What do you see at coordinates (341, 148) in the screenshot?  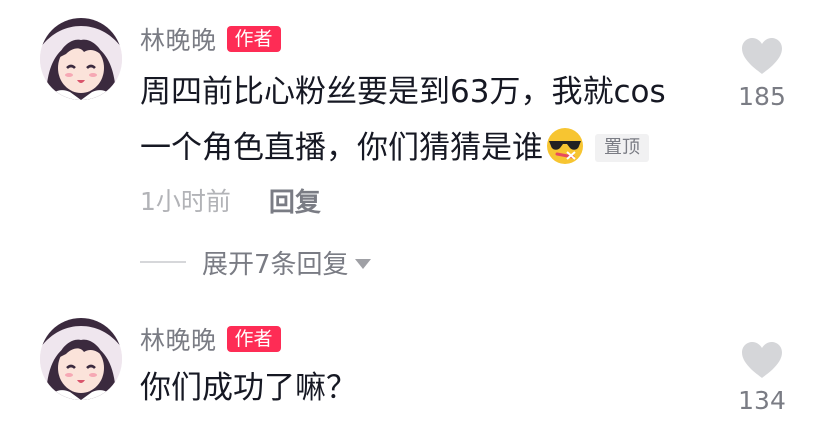 I see `comment-text: 一个角色直播，你们猜猜是谁` at bounding box center [341, 148].